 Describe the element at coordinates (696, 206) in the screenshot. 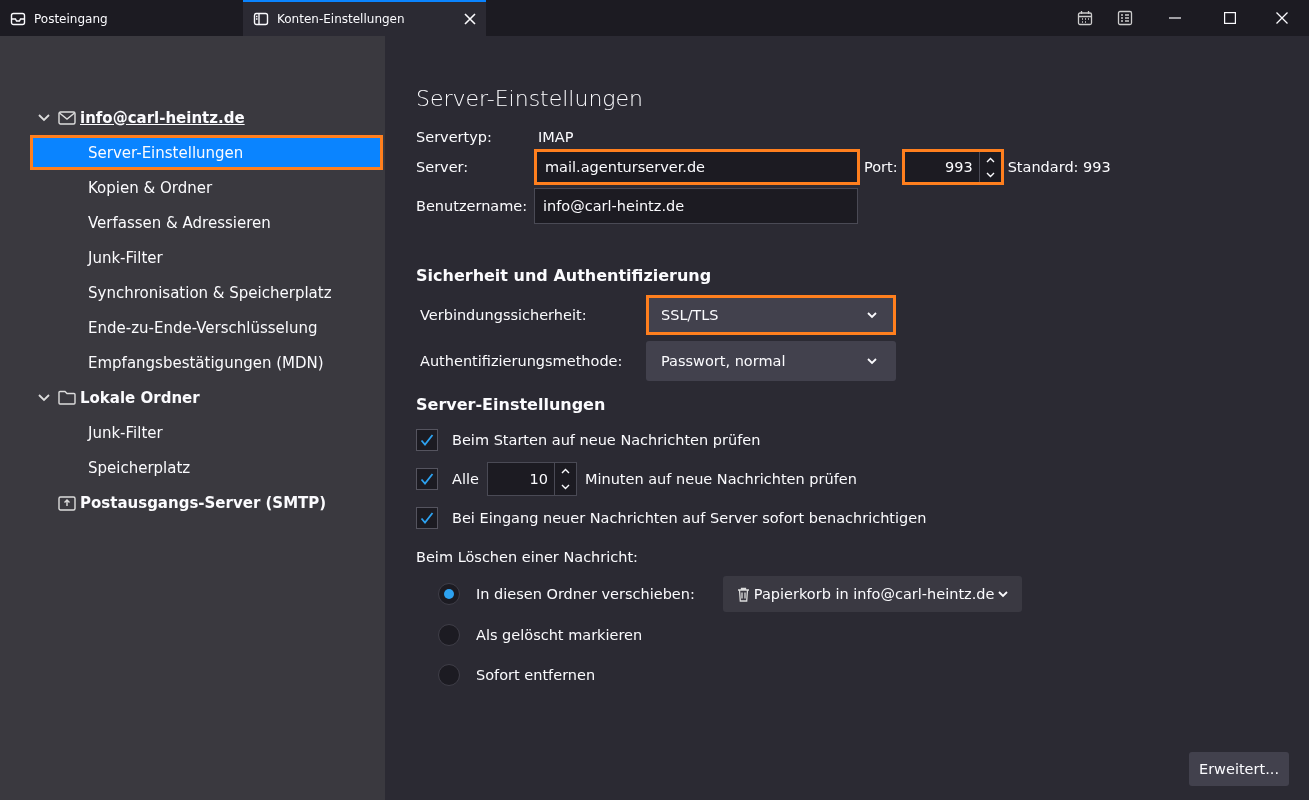

I see `username-field: info@carl-heintz.de` at that location.